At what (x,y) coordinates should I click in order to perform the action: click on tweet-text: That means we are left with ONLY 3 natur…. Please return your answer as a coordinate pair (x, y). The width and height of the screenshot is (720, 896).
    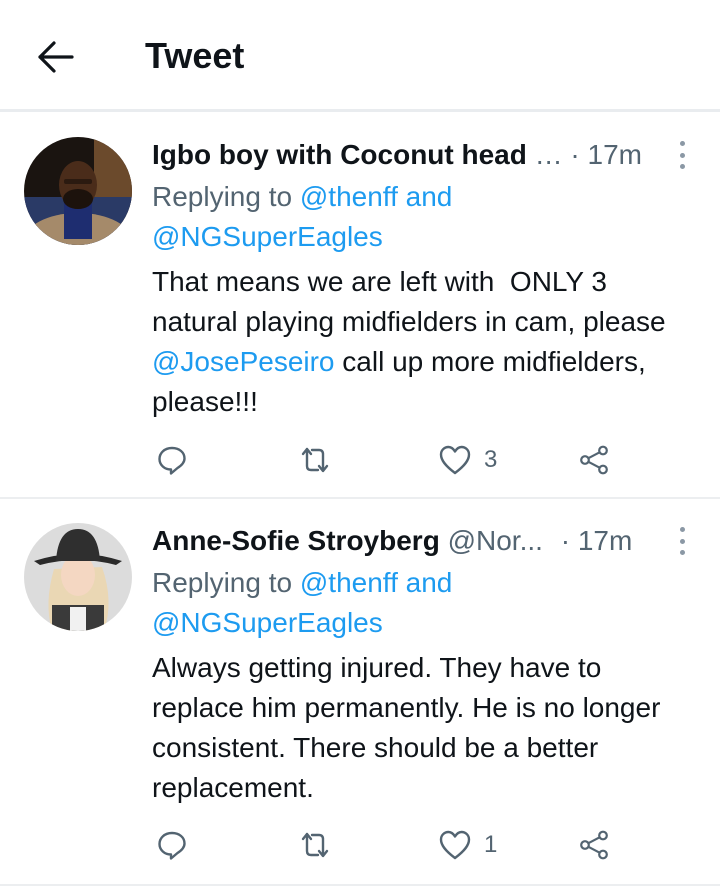
    Looking at the image, I should click on (413, 341).